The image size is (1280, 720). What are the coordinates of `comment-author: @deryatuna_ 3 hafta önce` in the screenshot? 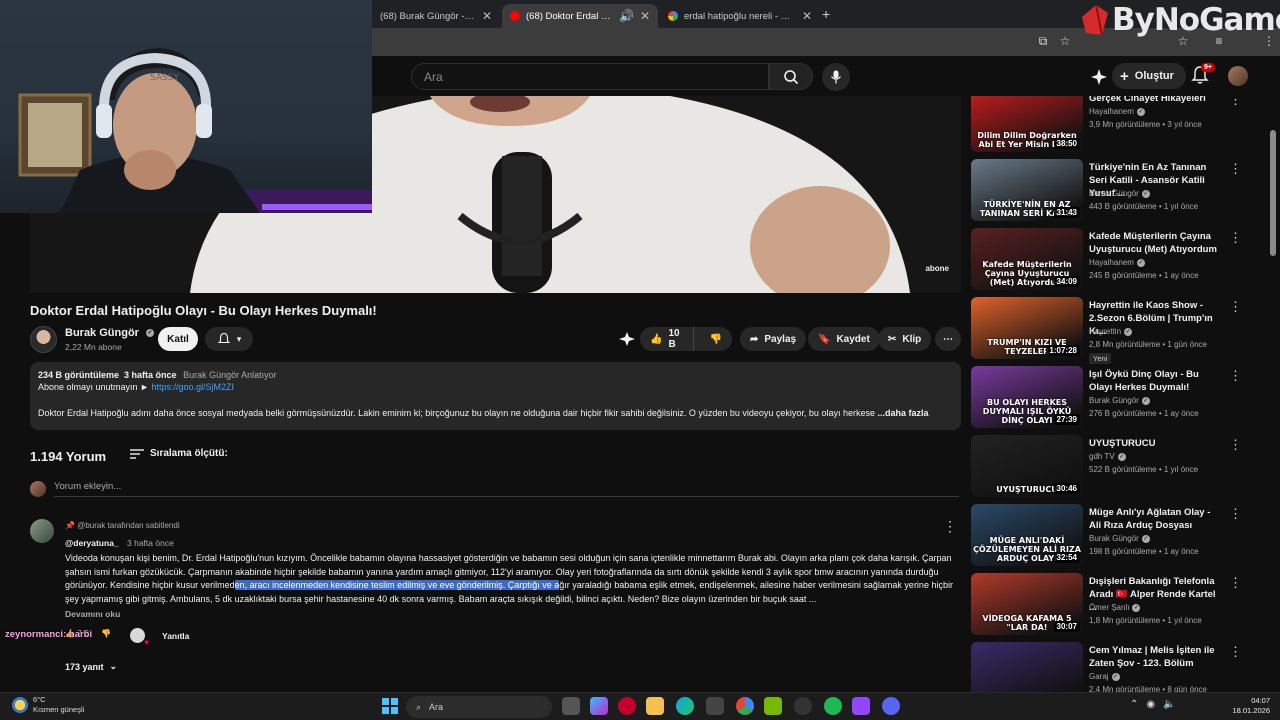 It's located at (119, 543).